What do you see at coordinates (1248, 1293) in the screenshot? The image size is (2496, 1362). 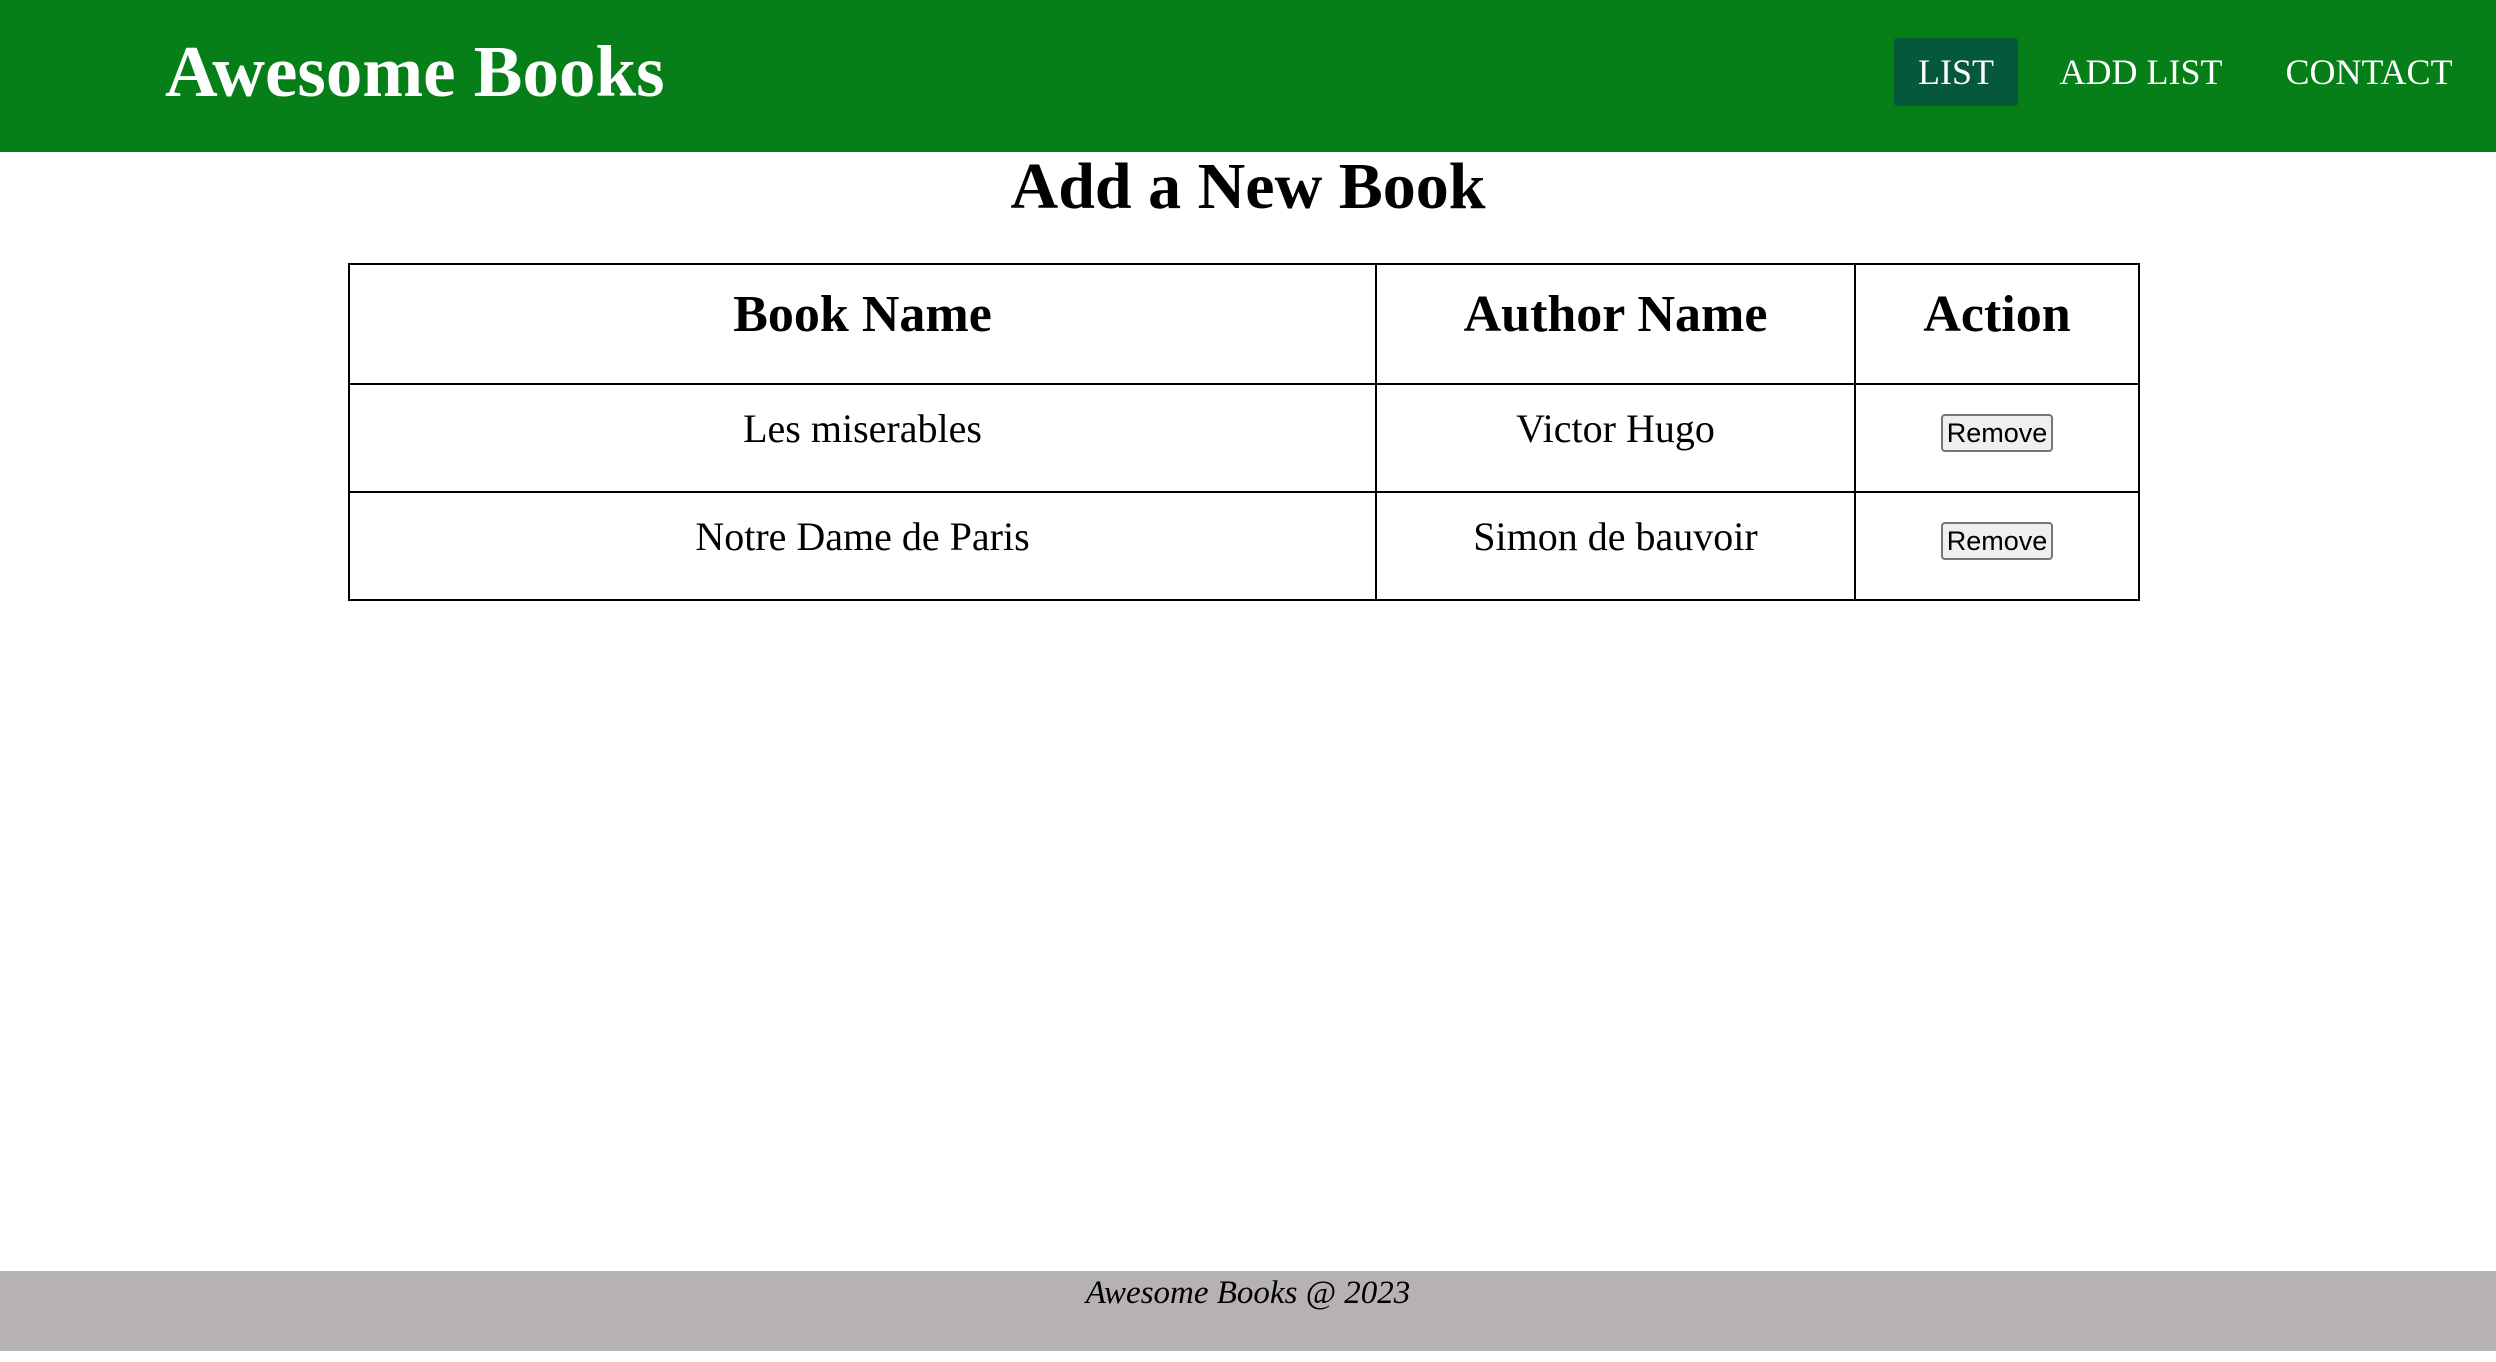 I see `footer-copyright: Awesome Books @ 2023` at bounding box center [1248, 1293].